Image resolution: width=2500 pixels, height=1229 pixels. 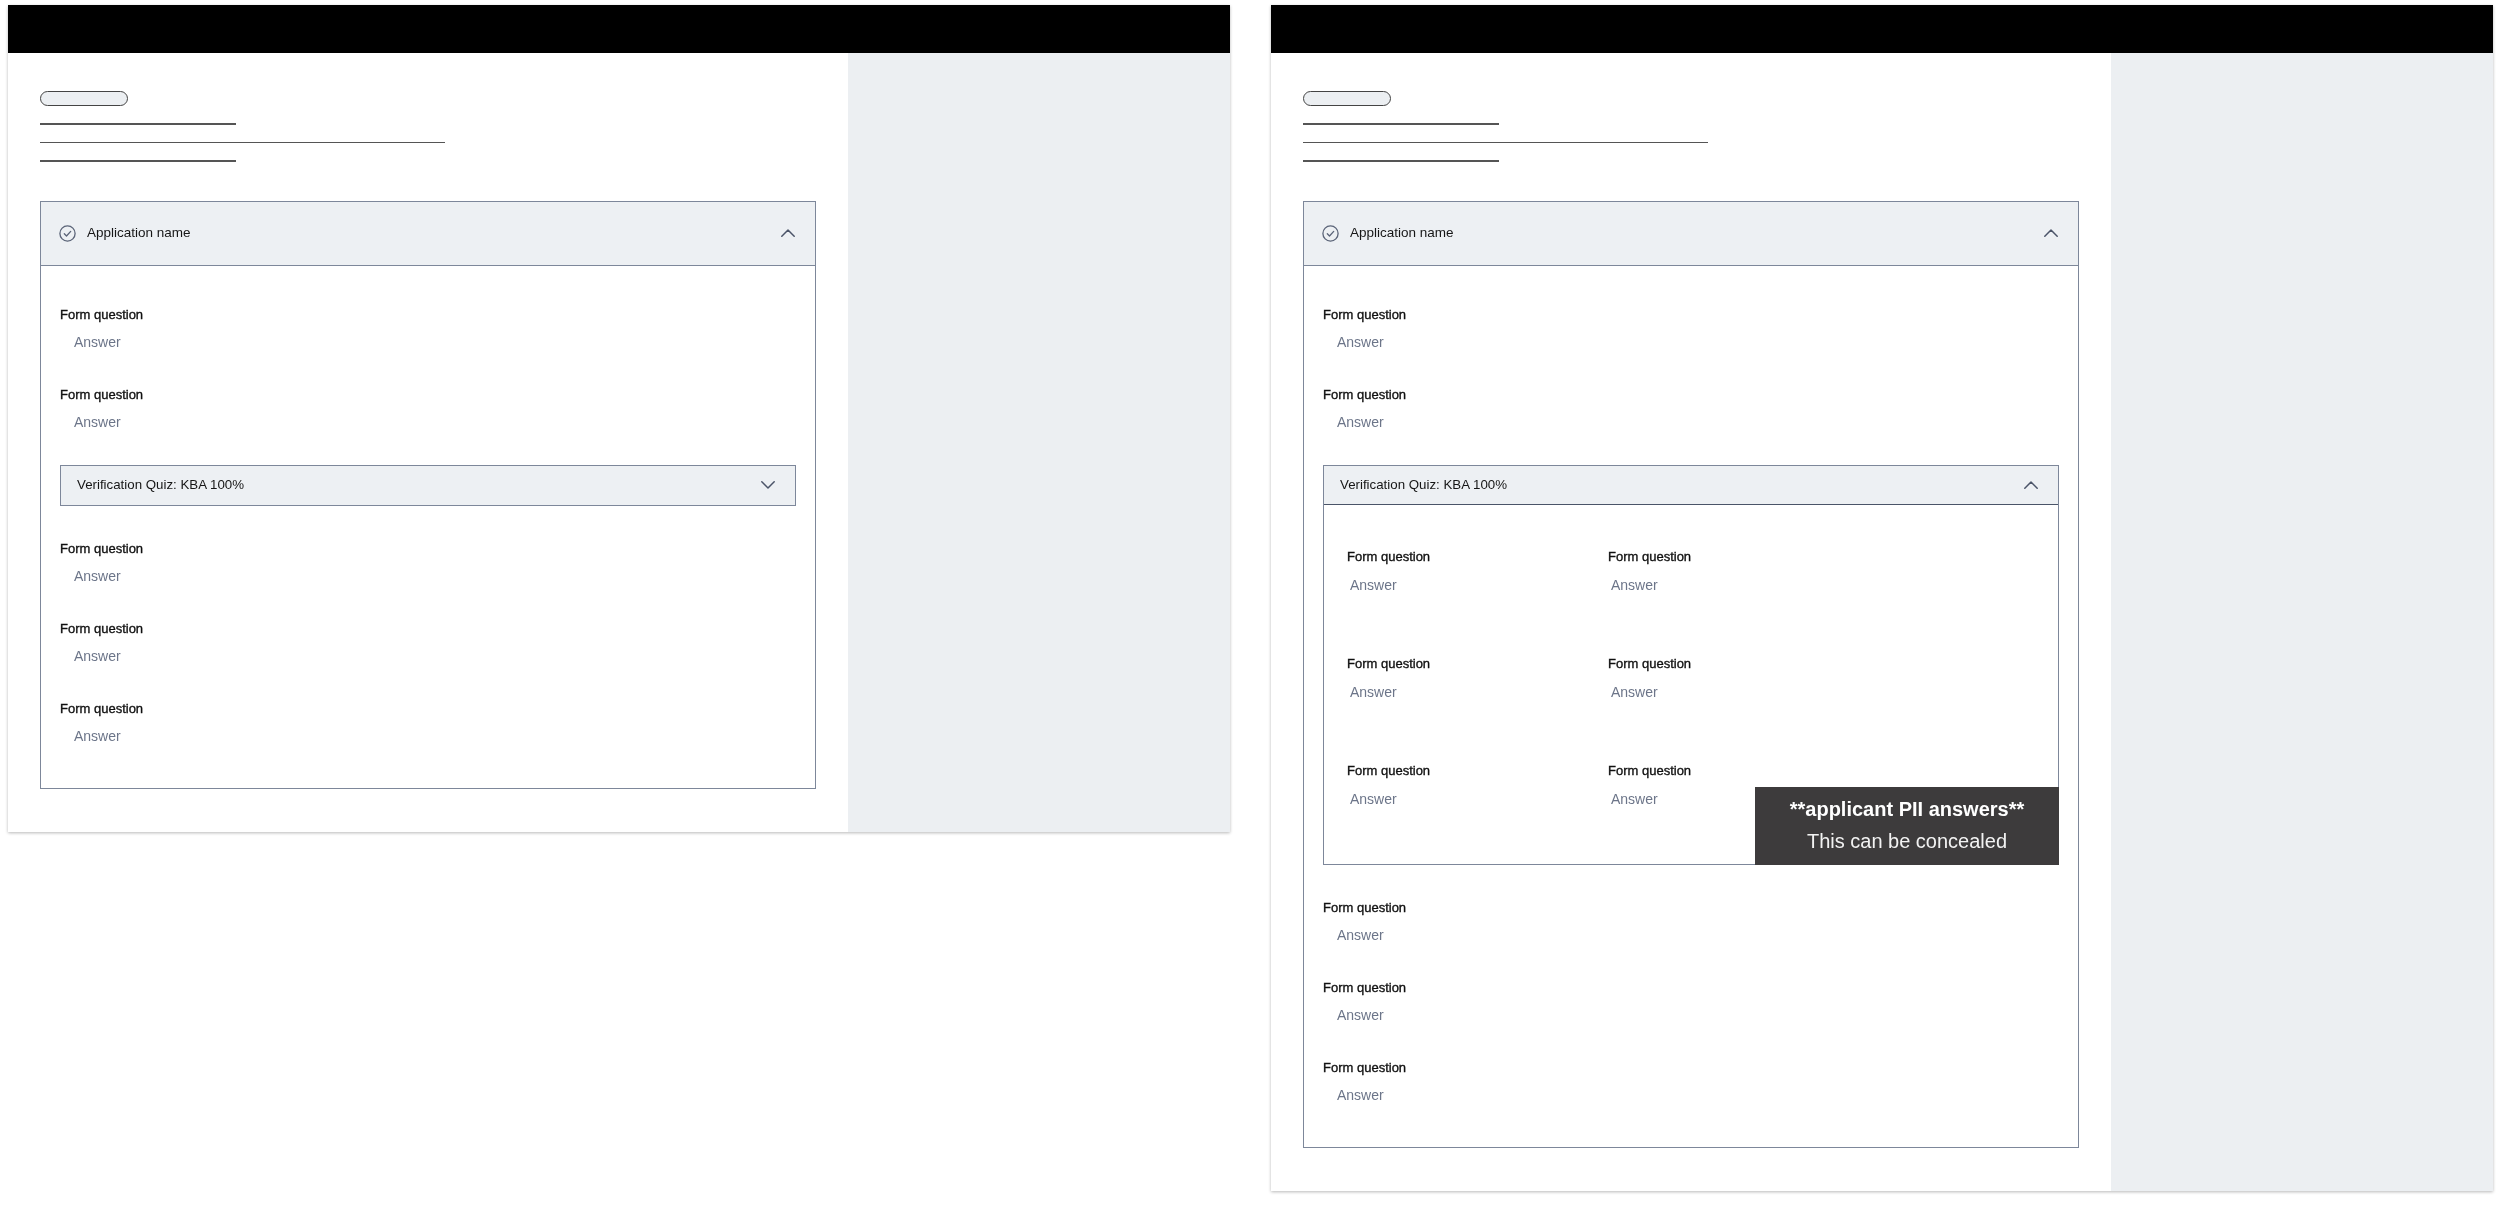 I want to click on chevron-down-icon, so click(x=768, y=485).